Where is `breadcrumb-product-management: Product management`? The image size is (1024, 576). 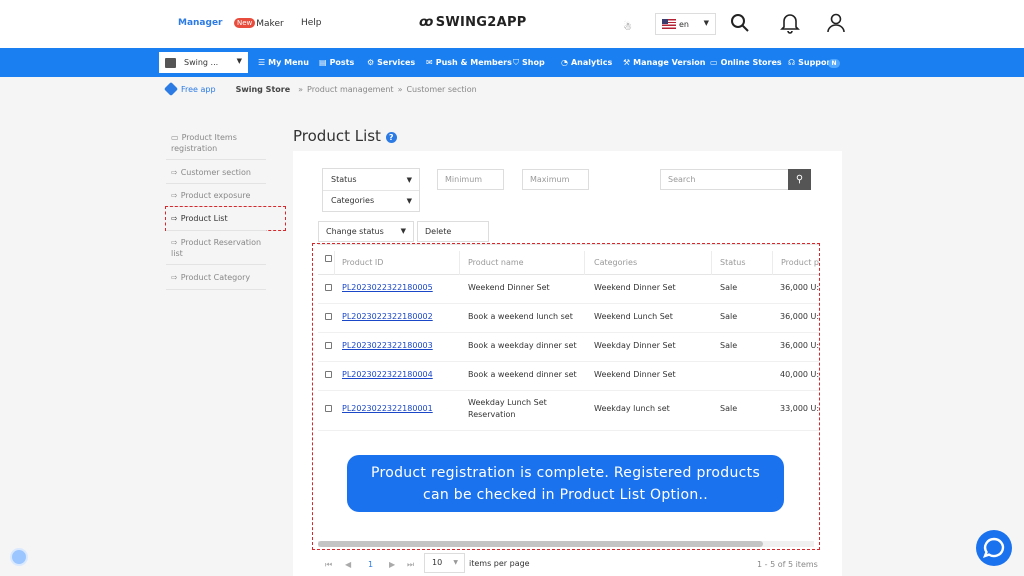
breadcrumb-product-management: Product management is located at coordinates (350, 89).